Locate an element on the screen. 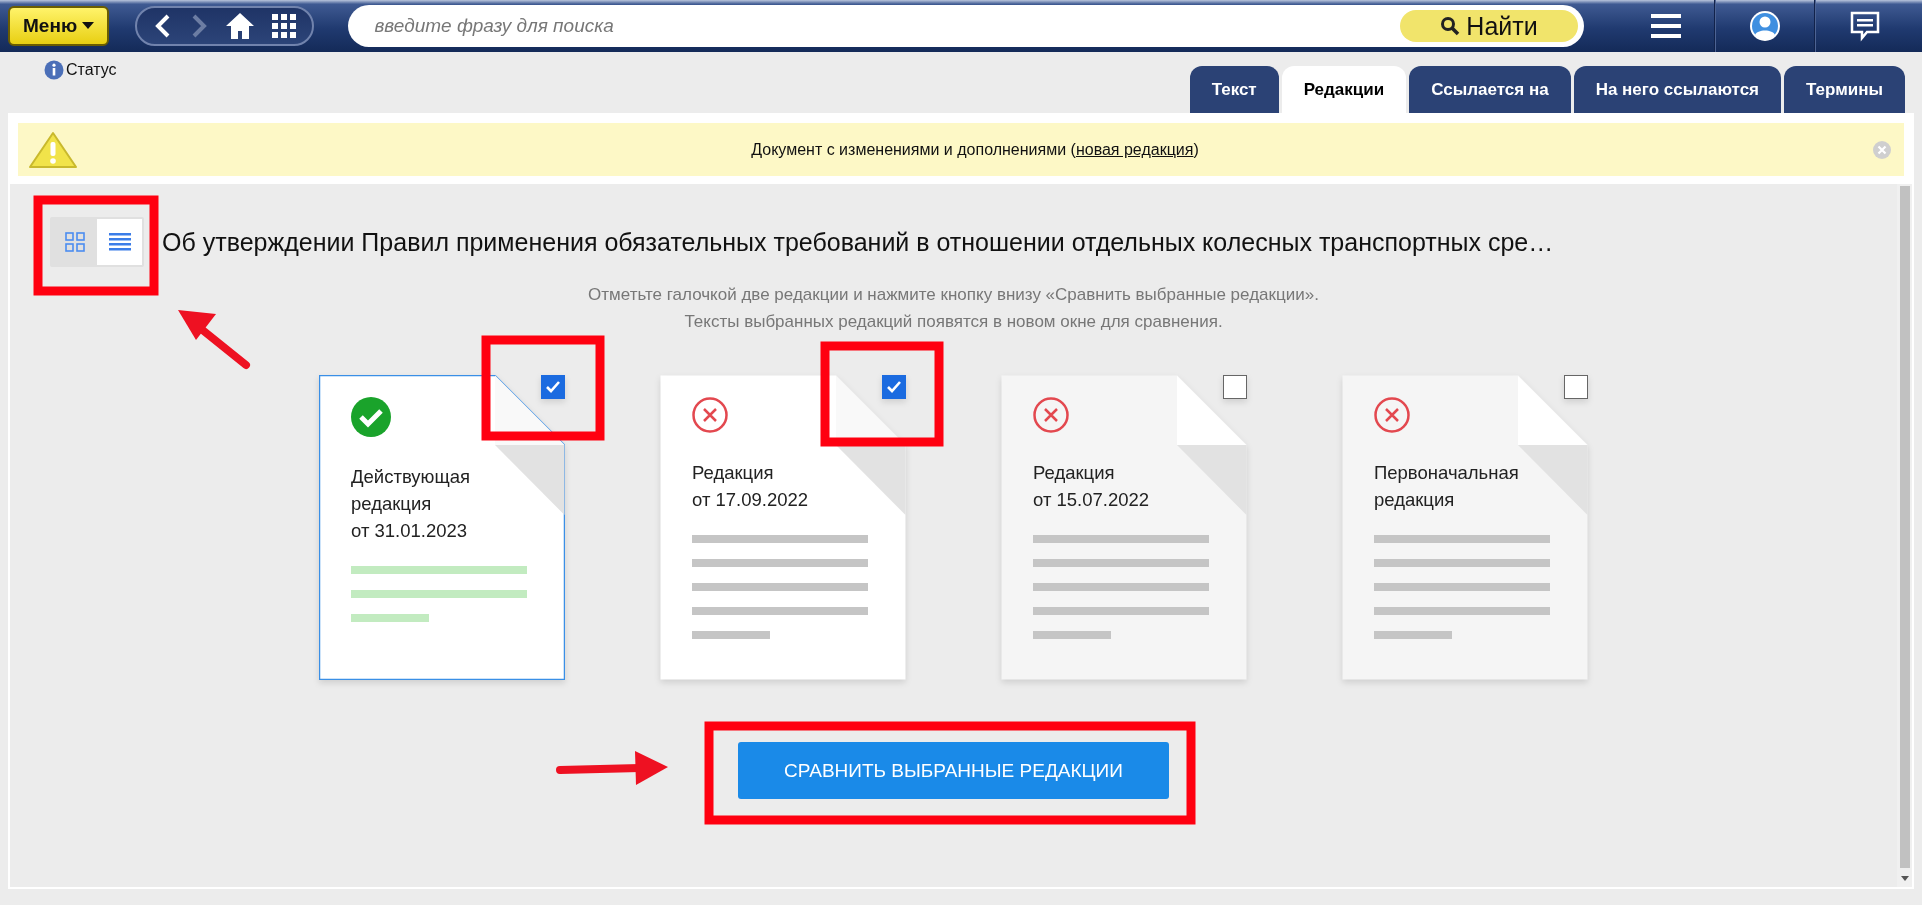 This screenshot has height=905, width=1922. status-link: Статус is located at coordinates (91, 70).